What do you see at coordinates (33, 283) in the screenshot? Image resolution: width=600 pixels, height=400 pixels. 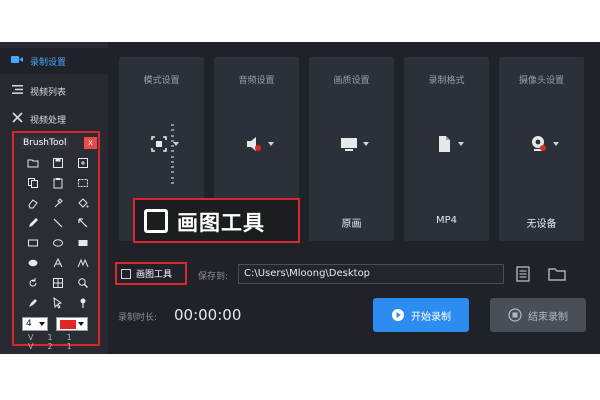 I see `rotate-icon` at bounding box center [33, 283].